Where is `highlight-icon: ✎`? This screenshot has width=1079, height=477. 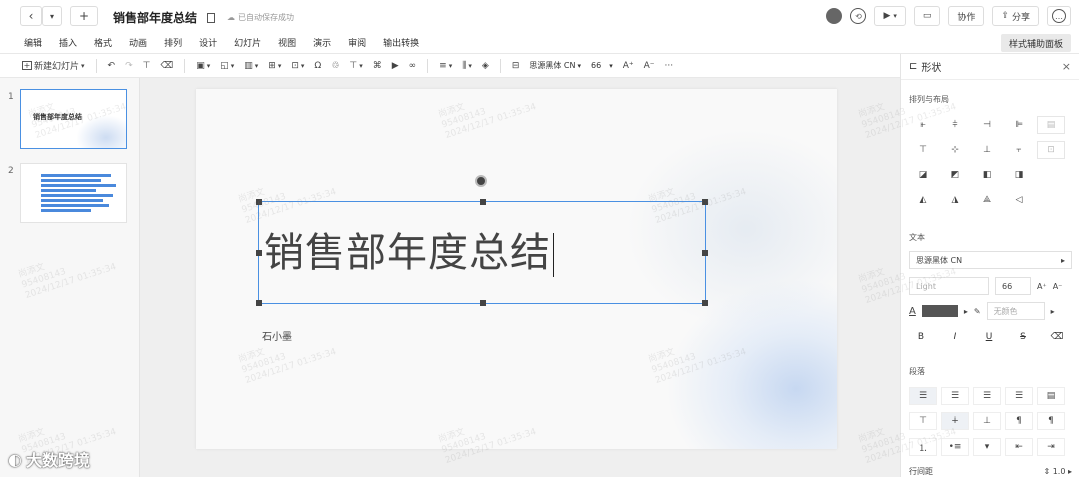
highlight-icon: ✎ is located at coordinates (977, 311).